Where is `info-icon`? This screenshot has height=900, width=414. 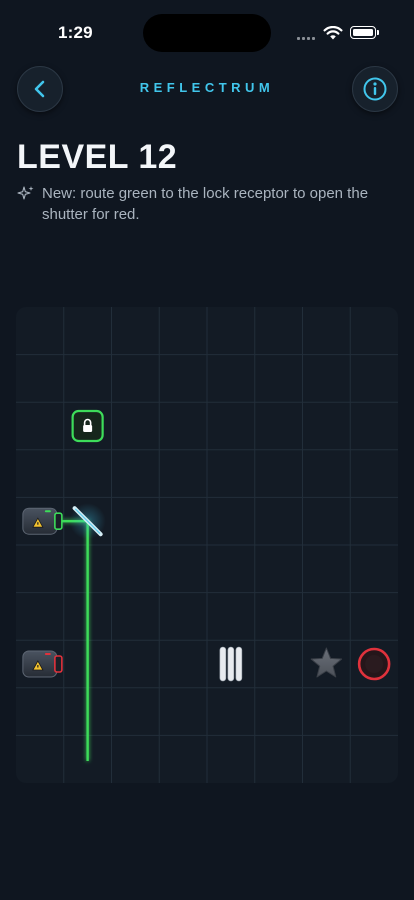 info-icon is located at coordinates (375, 89).